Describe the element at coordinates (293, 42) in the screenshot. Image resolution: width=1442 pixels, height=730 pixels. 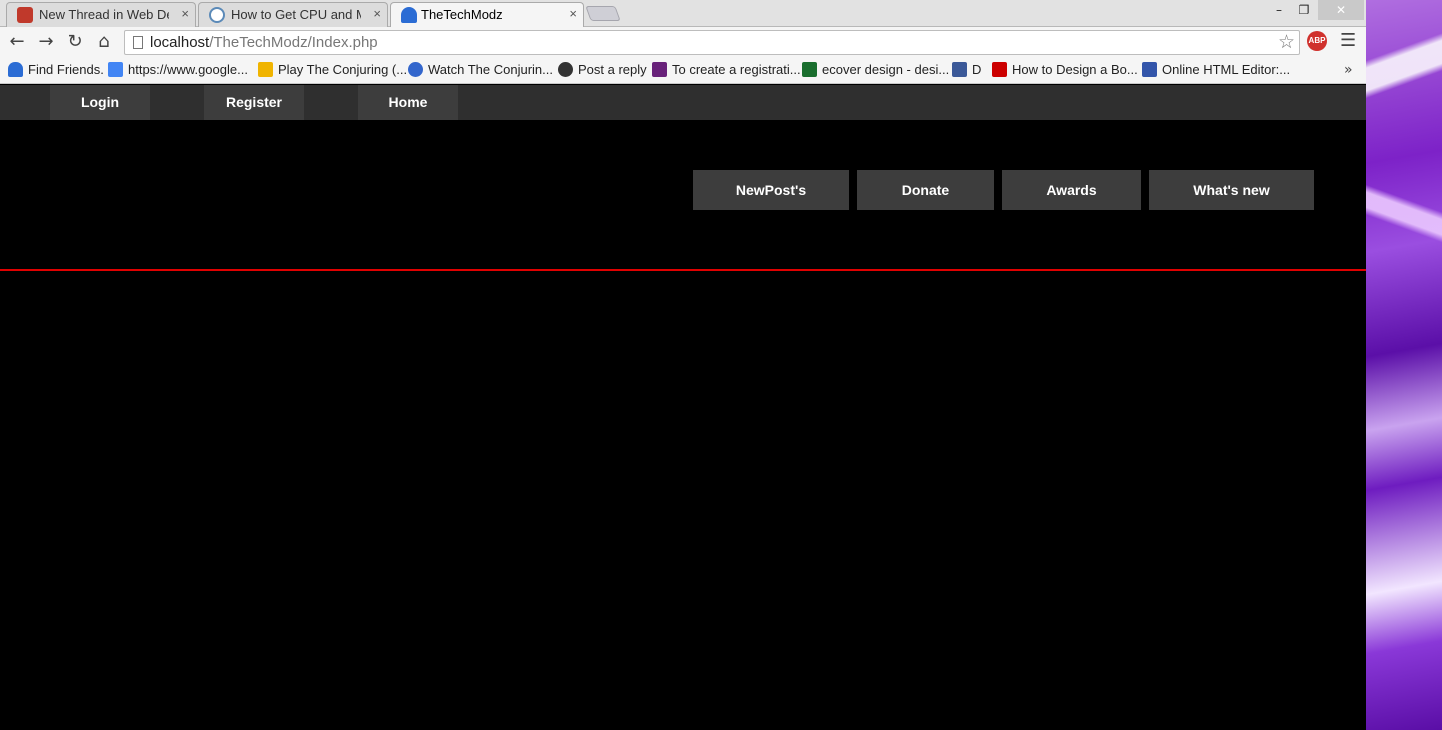
I see `url-path: /TheTechModz/Index.php` at that location.